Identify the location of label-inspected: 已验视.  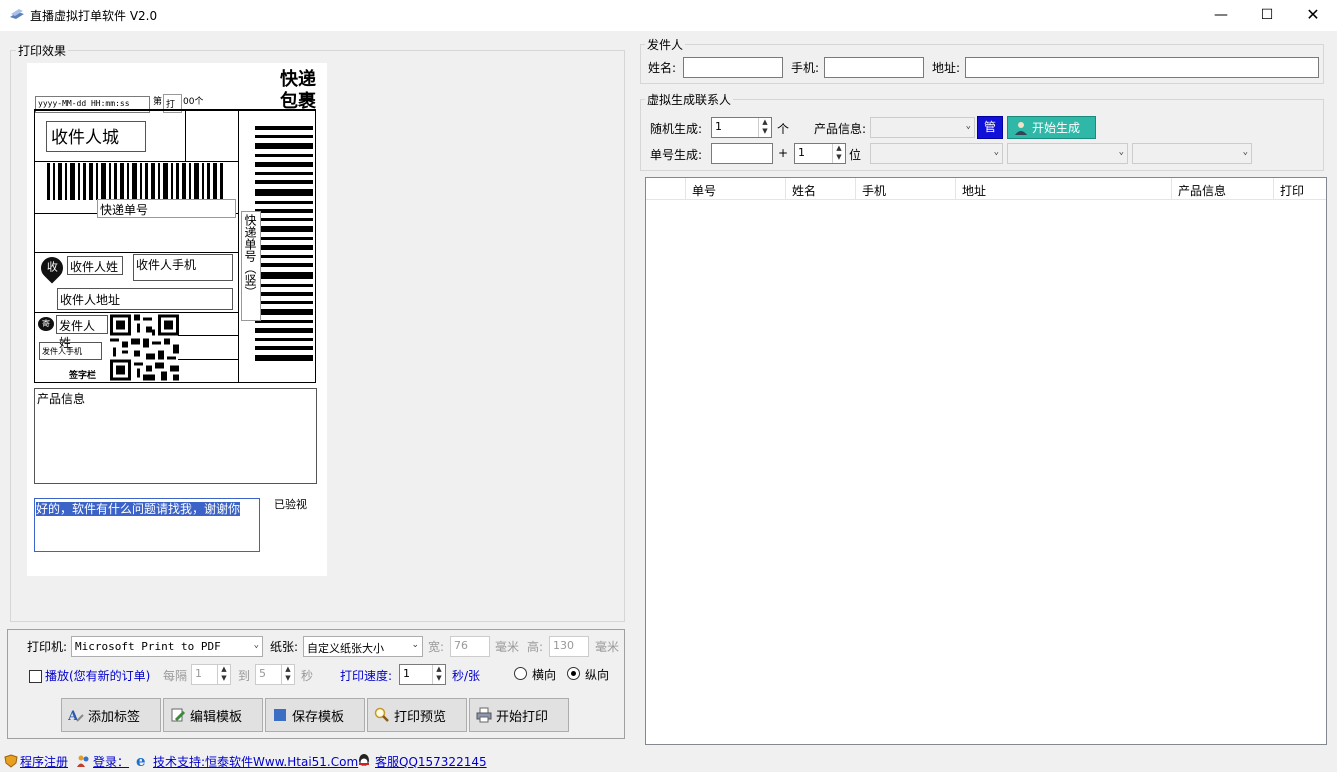
(290, 504).